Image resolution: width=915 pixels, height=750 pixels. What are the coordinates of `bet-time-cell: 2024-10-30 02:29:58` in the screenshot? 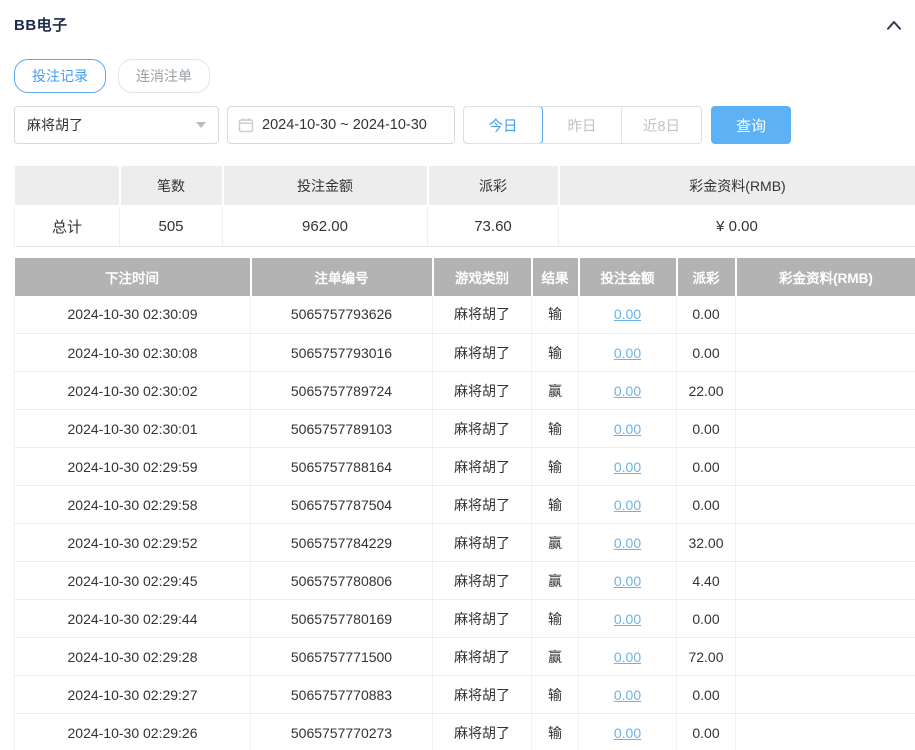 It's located at (132, 504).